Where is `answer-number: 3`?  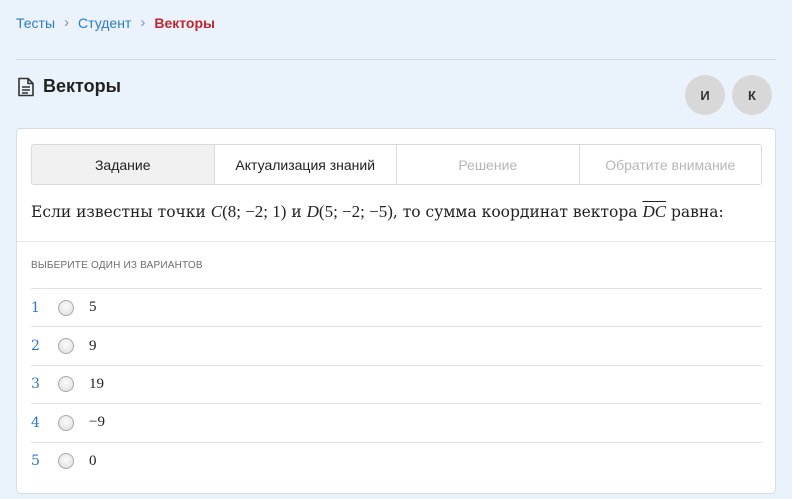
answer-number: 3 is located at coordinates (35, 384).